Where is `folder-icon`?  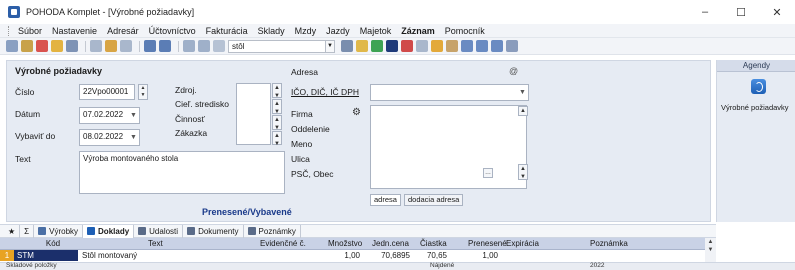 folder-icon is located at coordinates (57, 46).